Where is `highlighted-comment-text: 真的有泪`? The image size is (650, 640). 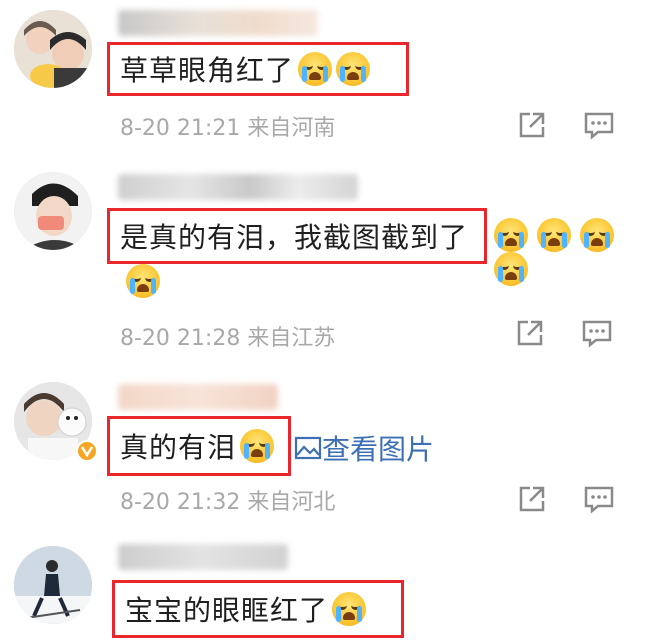
highlighted-comment-text: 真的有泪 is located at coordinates (199, 446).